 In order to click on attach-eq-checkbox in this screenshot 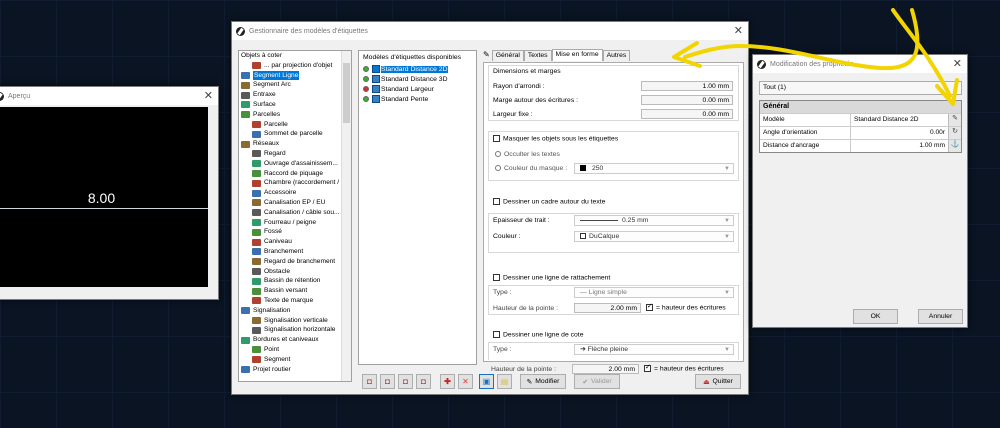, I will do `click(649, 306)`.